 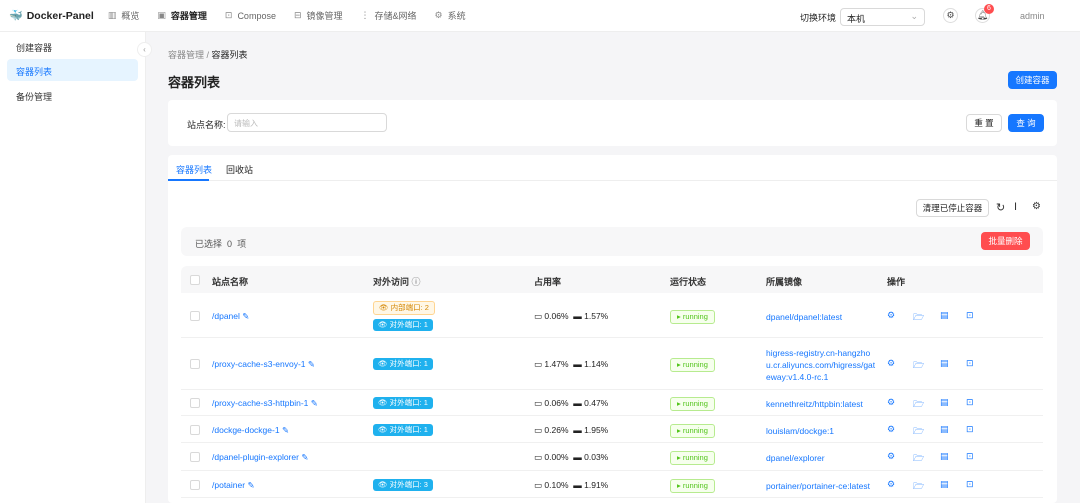 I want to click on help-icon: ⓘ, so click(x=416, y=282).